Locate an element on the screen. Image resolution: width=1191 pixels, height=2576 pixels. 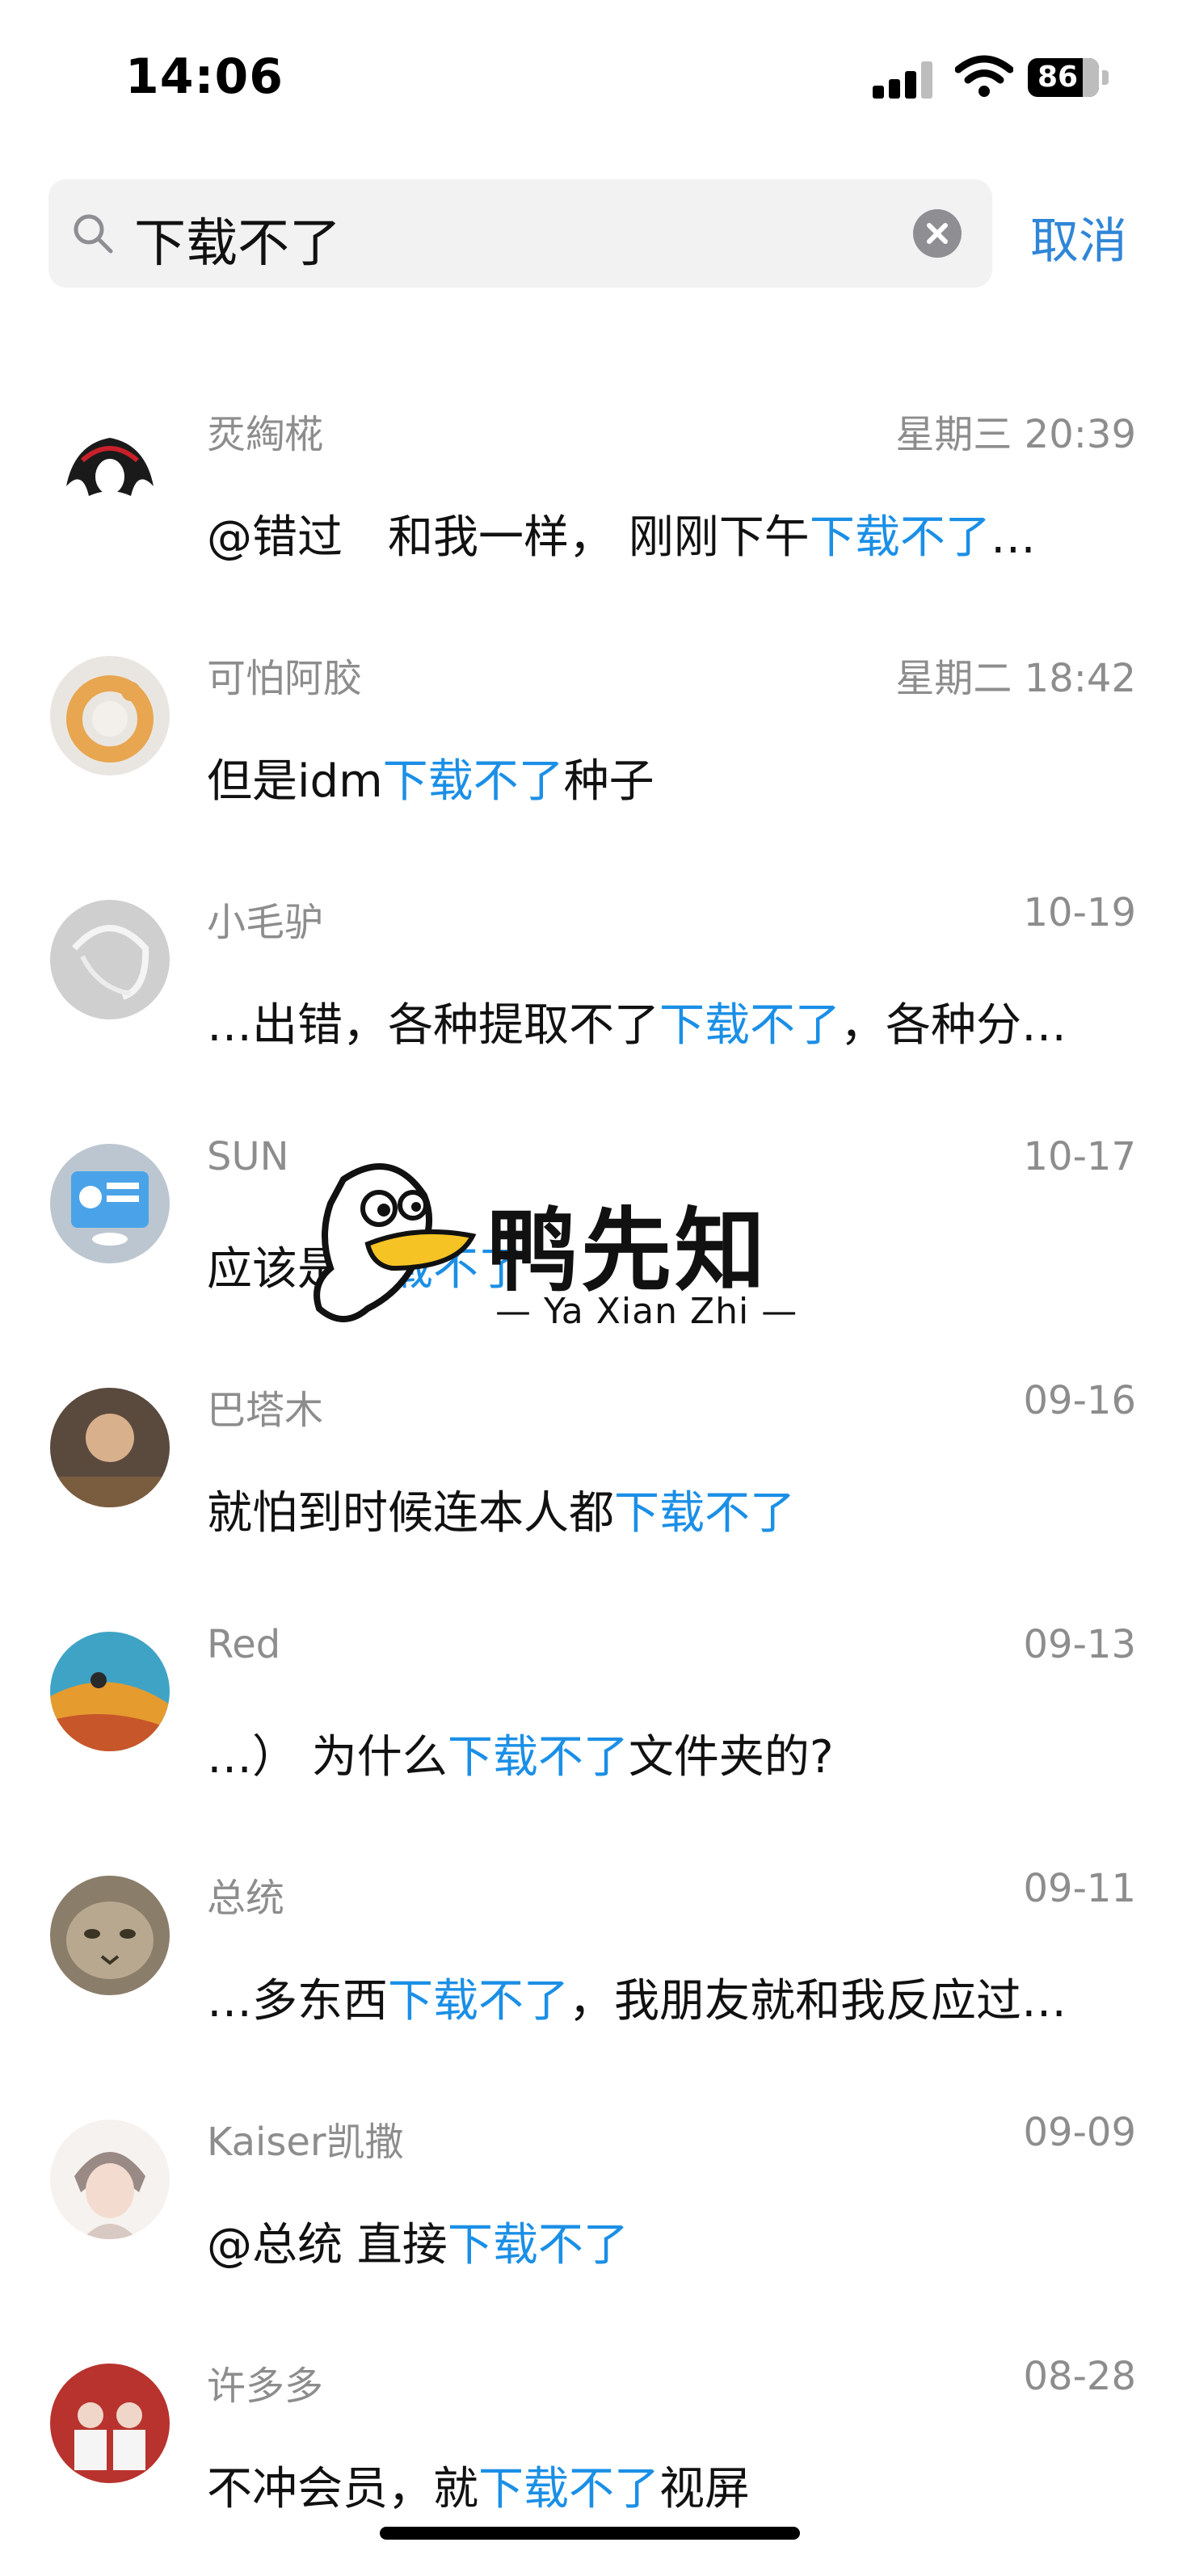
result-message: 不冲会员，就下载不了视屏 is located at coordinates (479, 2489).